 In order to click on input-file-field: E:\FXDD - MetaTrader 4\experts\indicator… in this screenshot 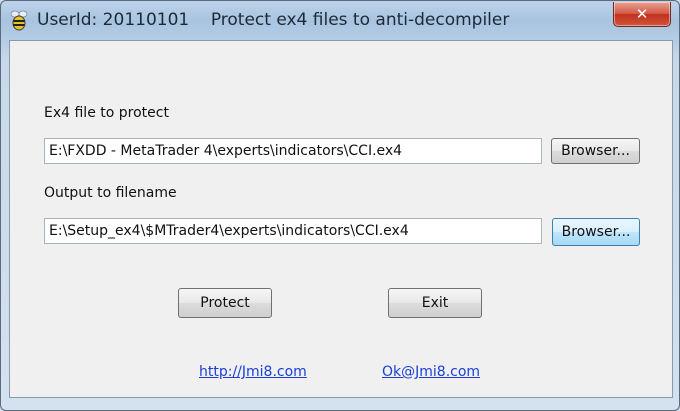, I will do `click(293, 151)`.